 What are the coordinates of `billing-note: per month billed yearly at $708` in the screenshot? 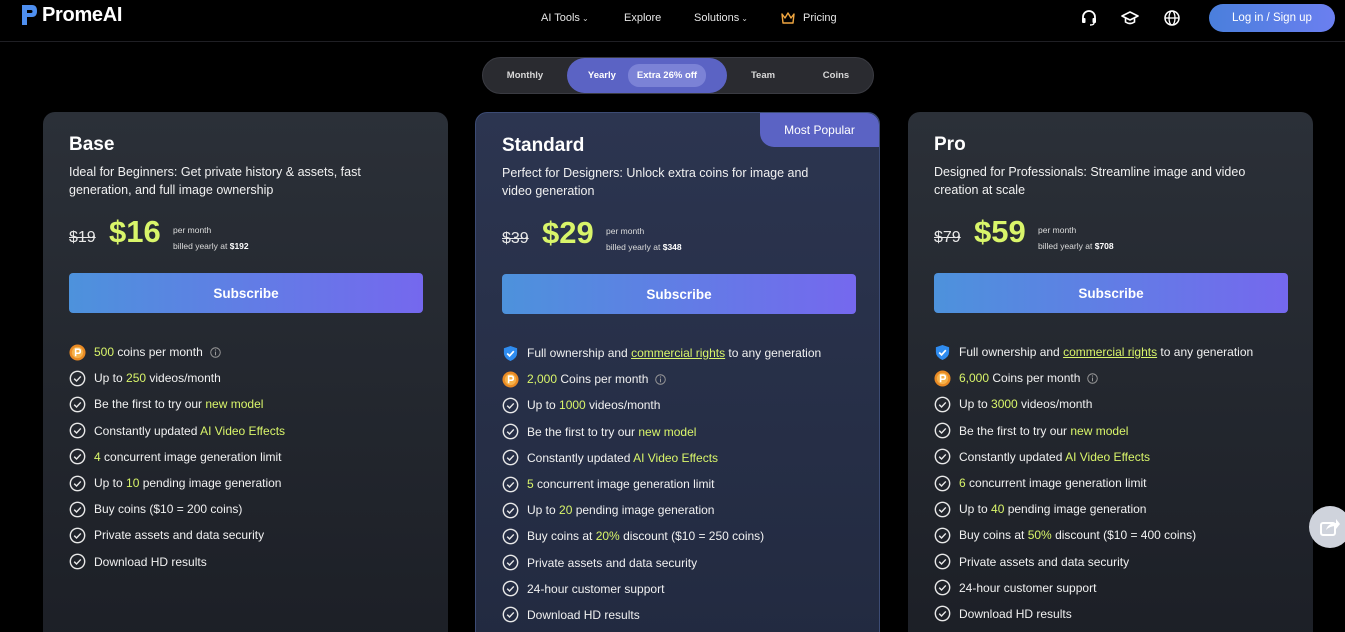 It's located at (1076, 238).